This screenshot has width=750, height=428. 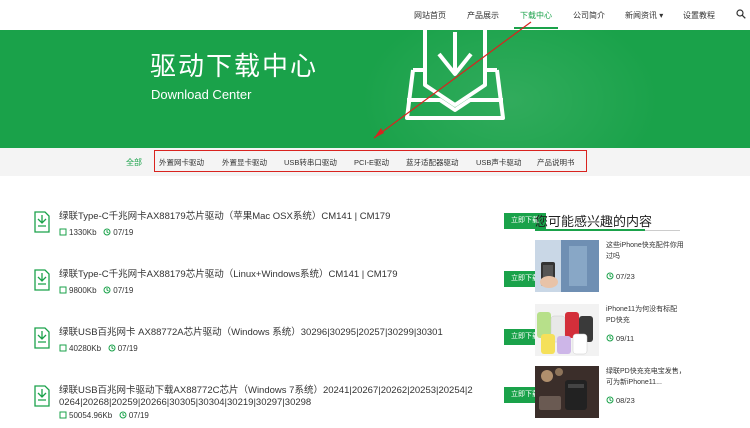 I want to click on category-bluetooth: 蓝牙适配器驱动, so click(x=432, y=162).